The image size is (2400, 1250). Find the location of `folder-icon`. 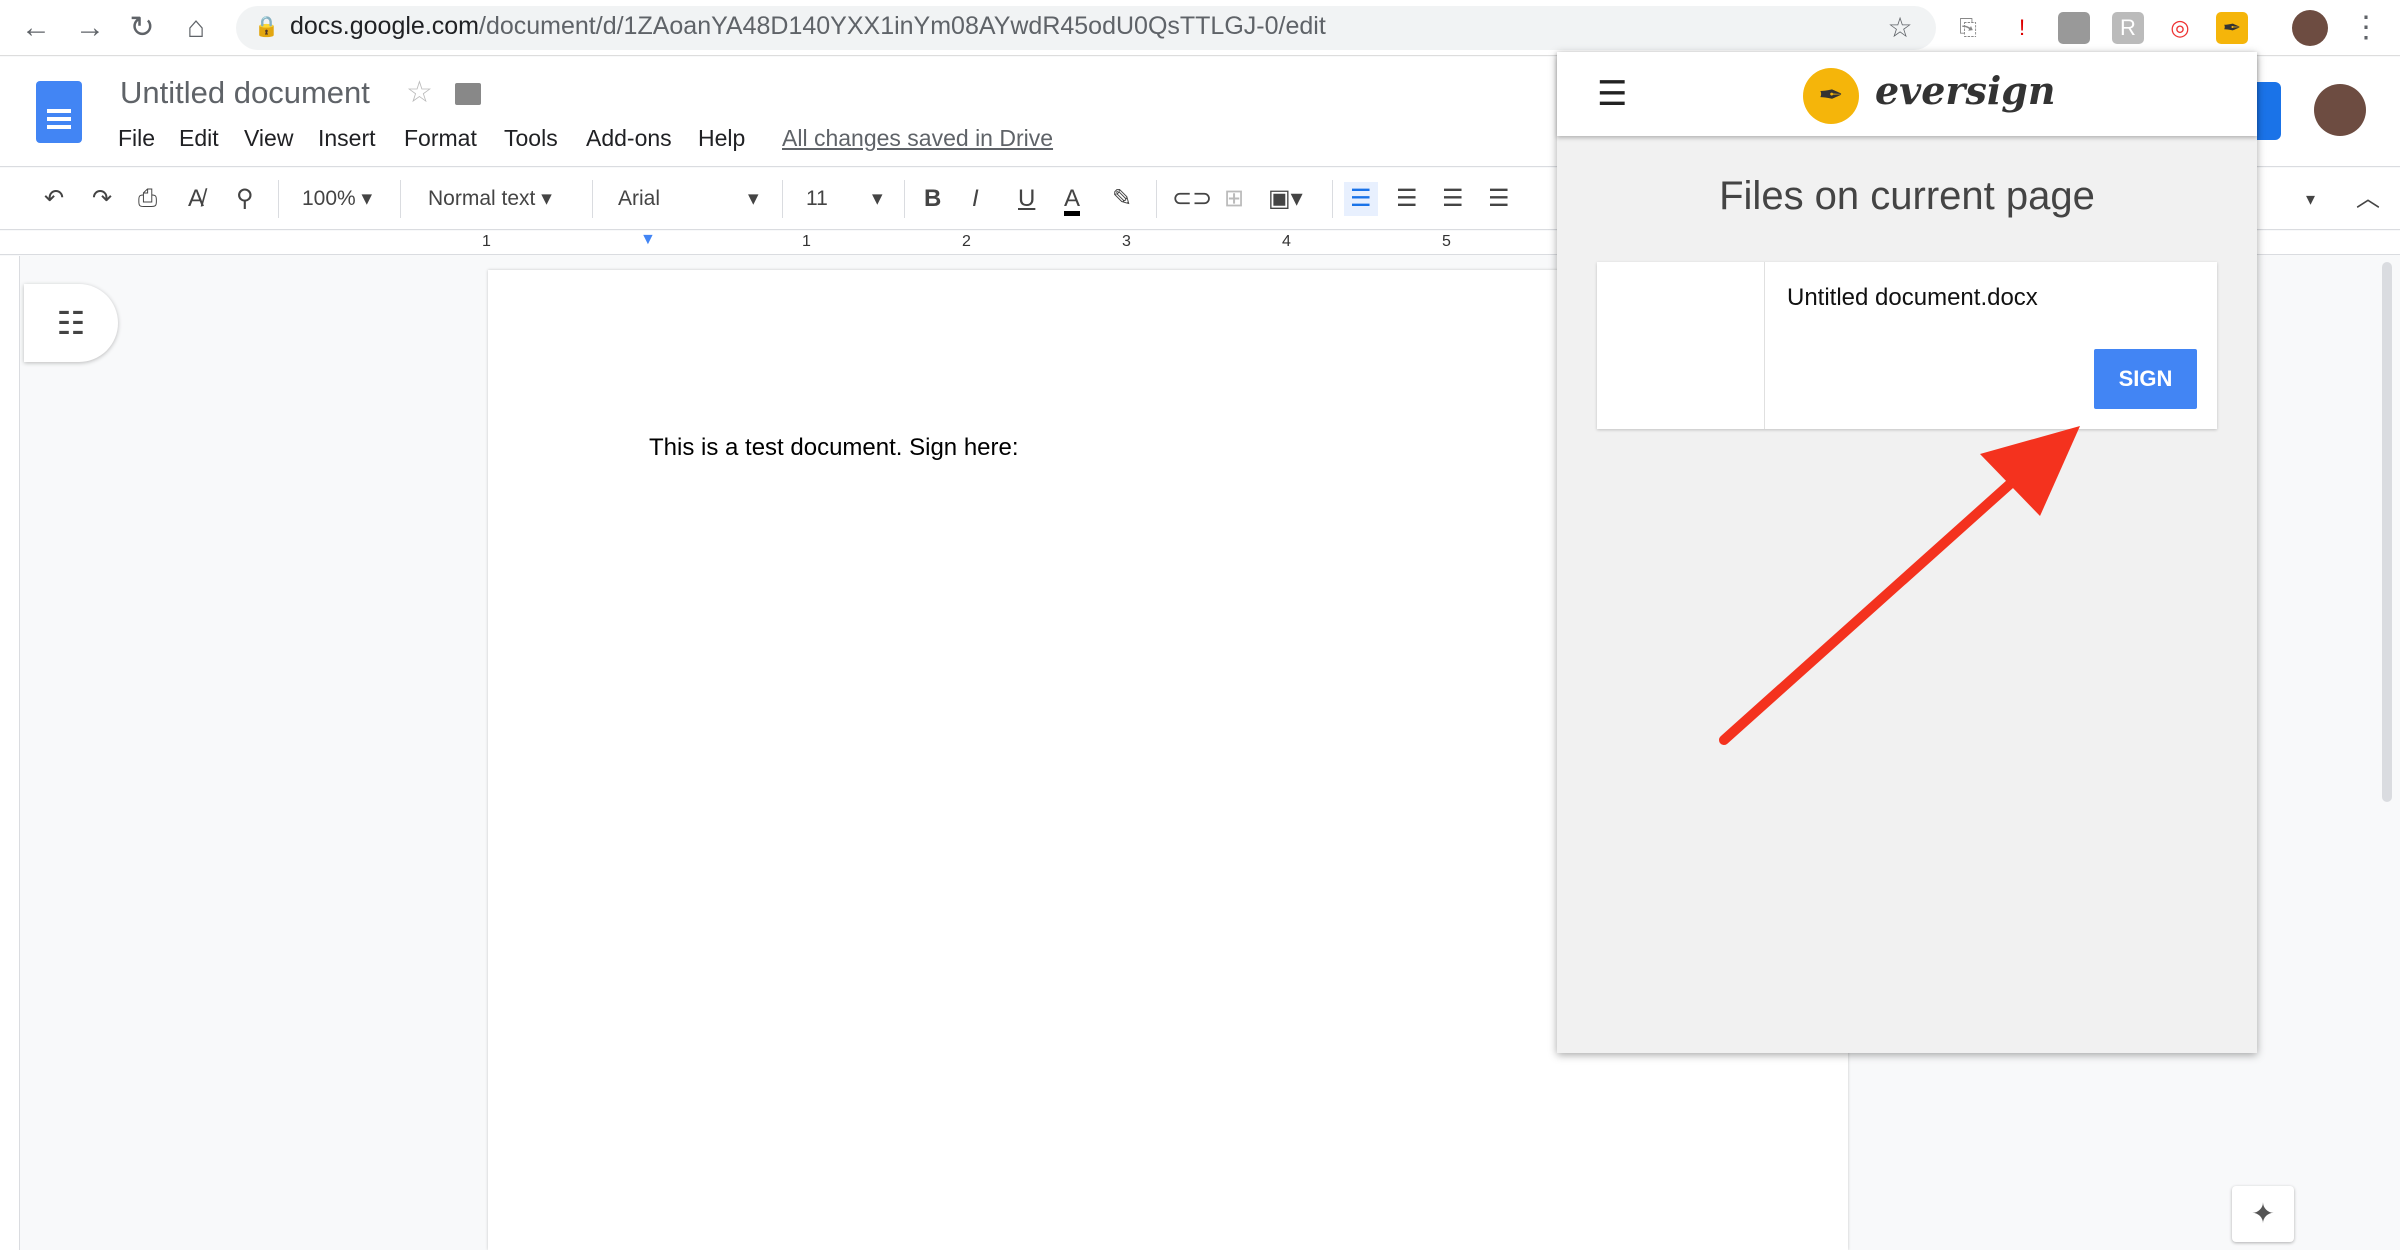

folder-icon is located at coordinates (468, 94).